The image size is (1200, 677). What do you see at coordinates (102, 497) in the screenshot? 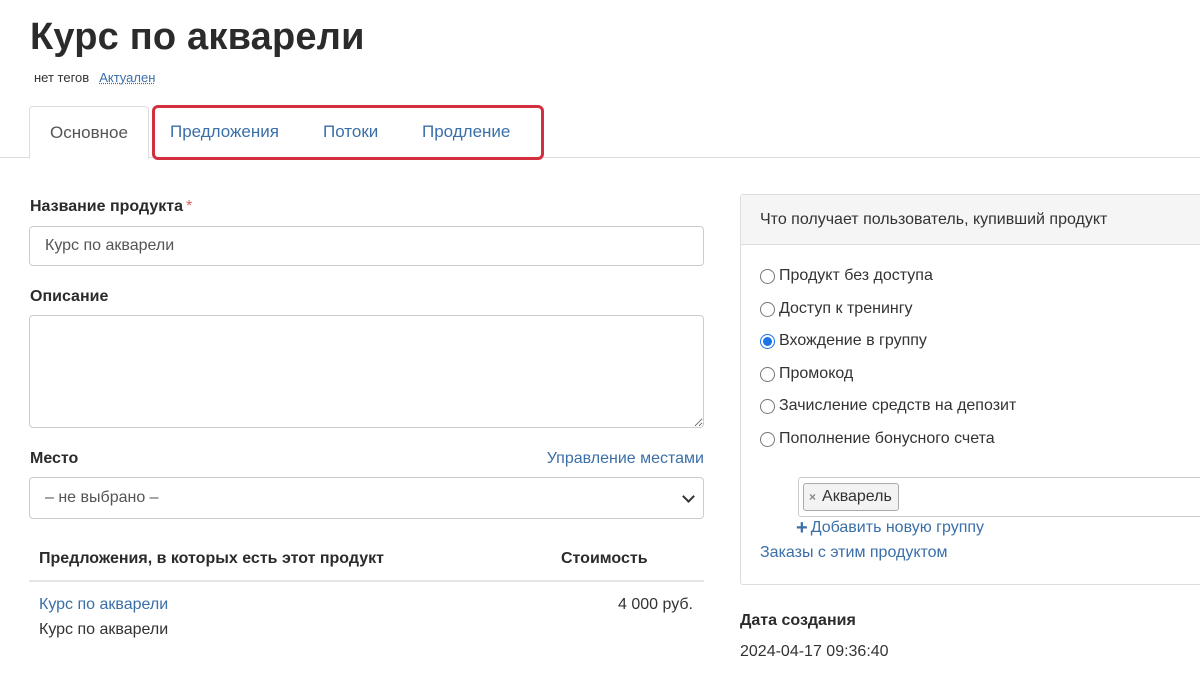
I see `place-select-value: – не выбрано –` at bounding box center [102, 497].